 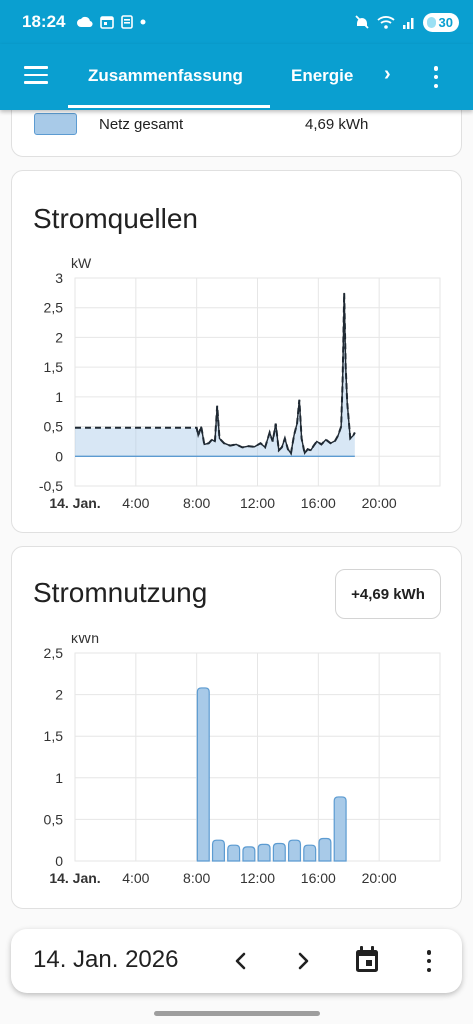 I want to click on nutzung-y-tick-label: 0,5, so click(x=54, y=819).